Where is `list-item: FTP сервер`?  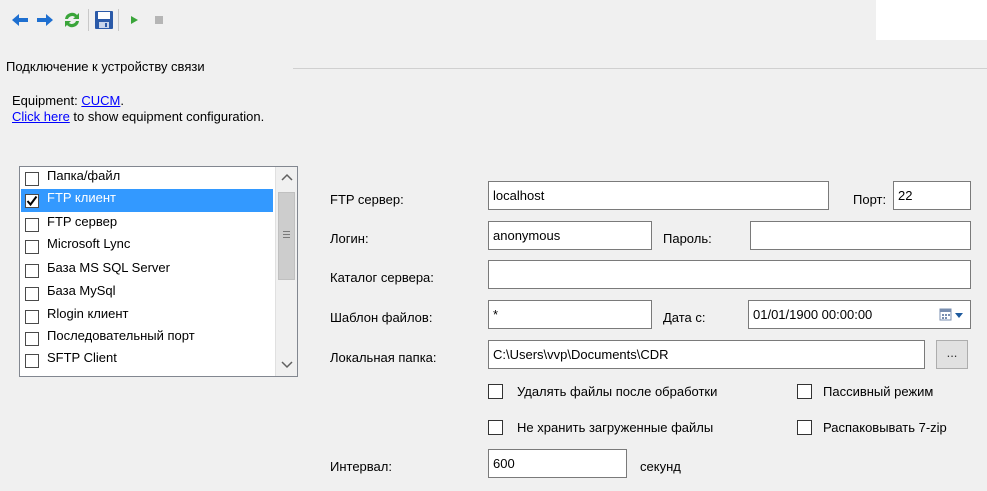
list-item: FTP сервер is located at coordinates (147, 224).